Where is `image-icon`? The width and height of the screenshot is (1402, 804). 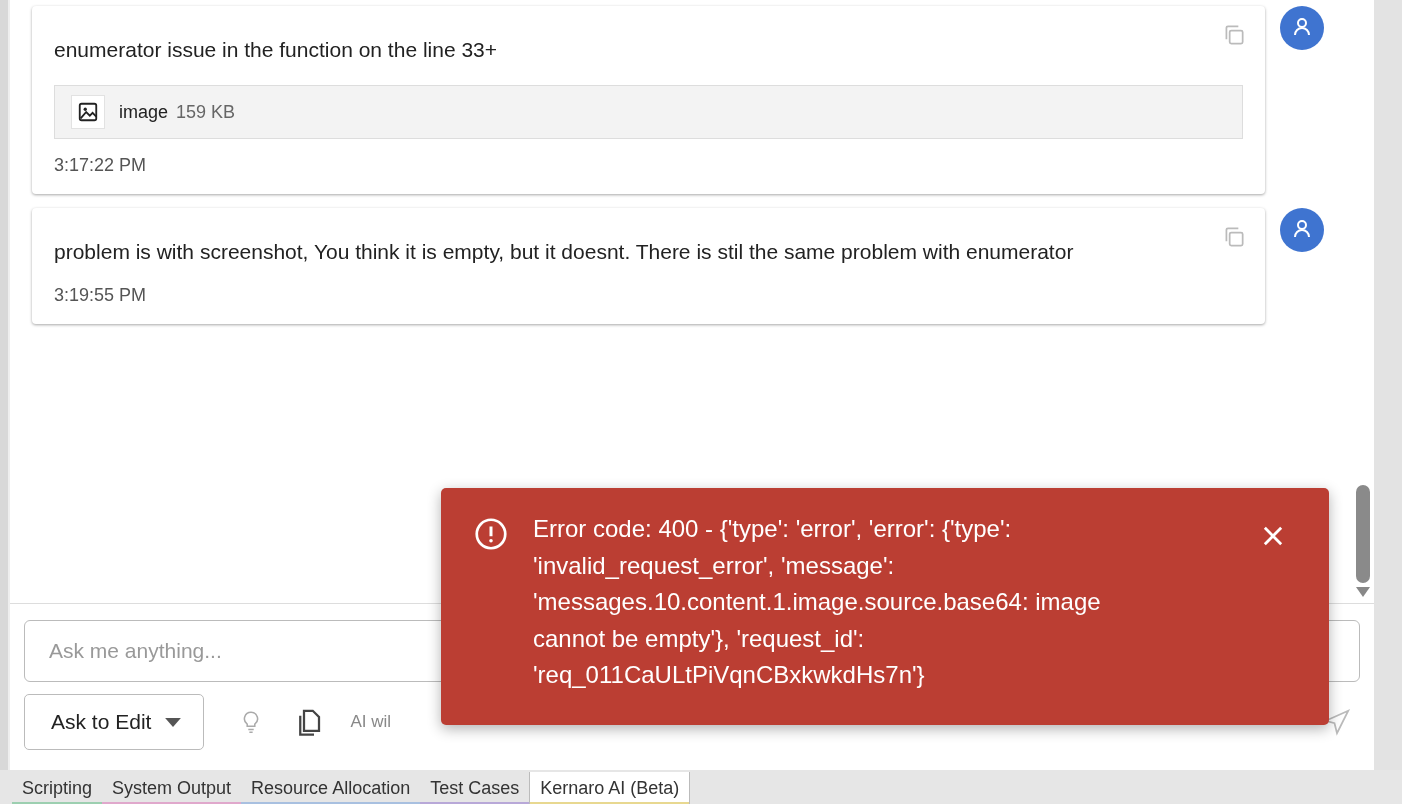
image-icon is located at coordinates (88, 112).